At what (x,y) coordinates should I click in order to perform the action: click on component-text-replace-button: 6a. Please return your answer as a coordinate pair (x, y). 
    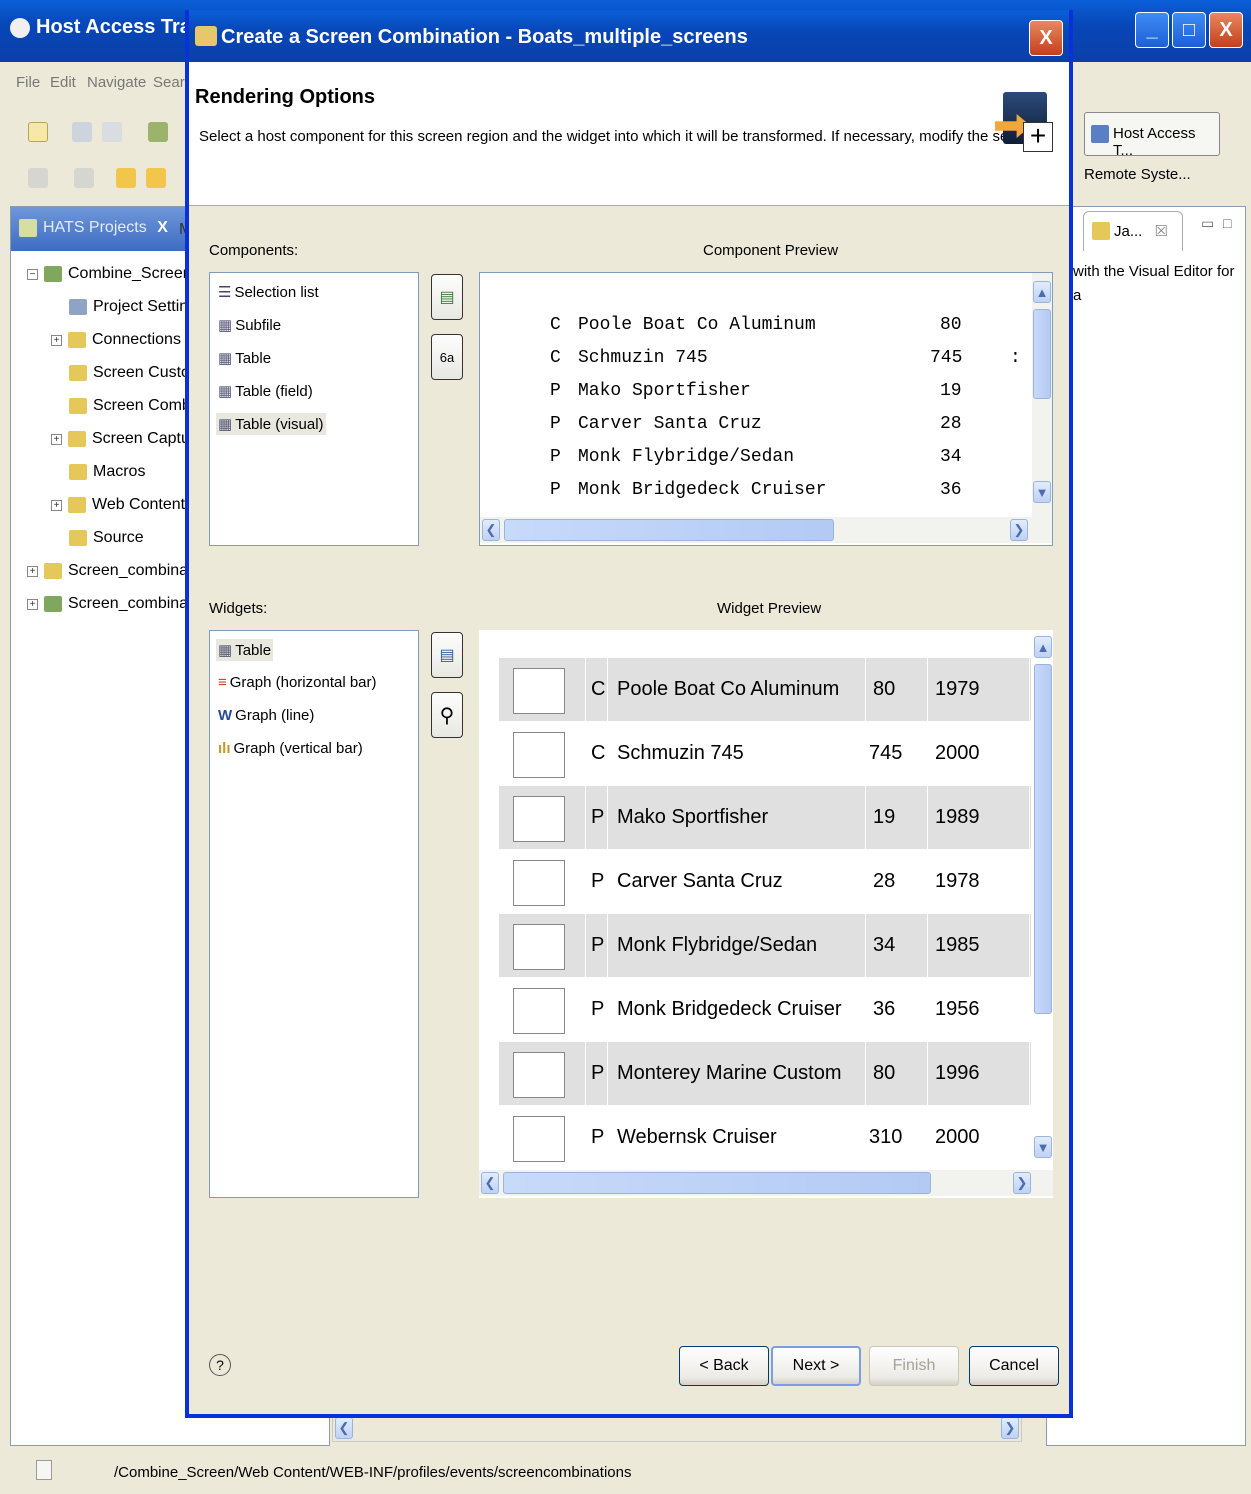
    Looking at the image, I should click on (447, 357).